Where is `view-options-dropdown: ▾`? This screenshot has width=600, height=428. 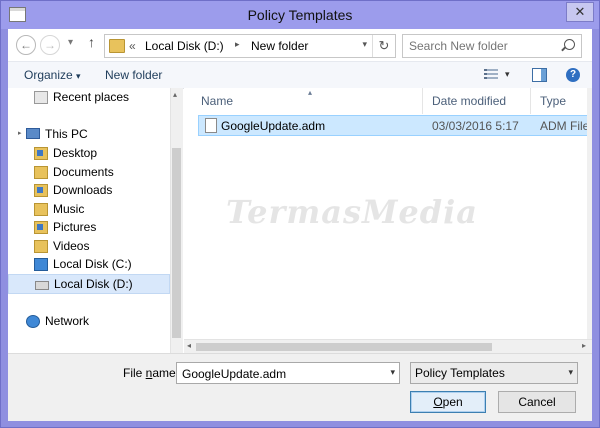
view-options-dropdown: ▾ is located at coordinates (507, 74).